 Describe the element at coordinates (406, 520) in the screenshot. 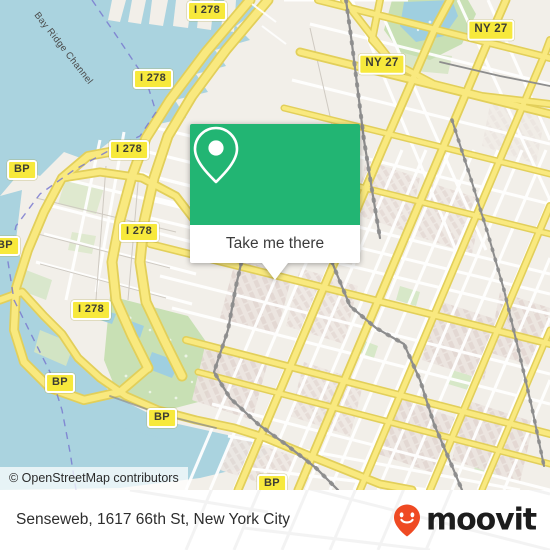

I see `moovit-smiling-pin-icon` at that location.